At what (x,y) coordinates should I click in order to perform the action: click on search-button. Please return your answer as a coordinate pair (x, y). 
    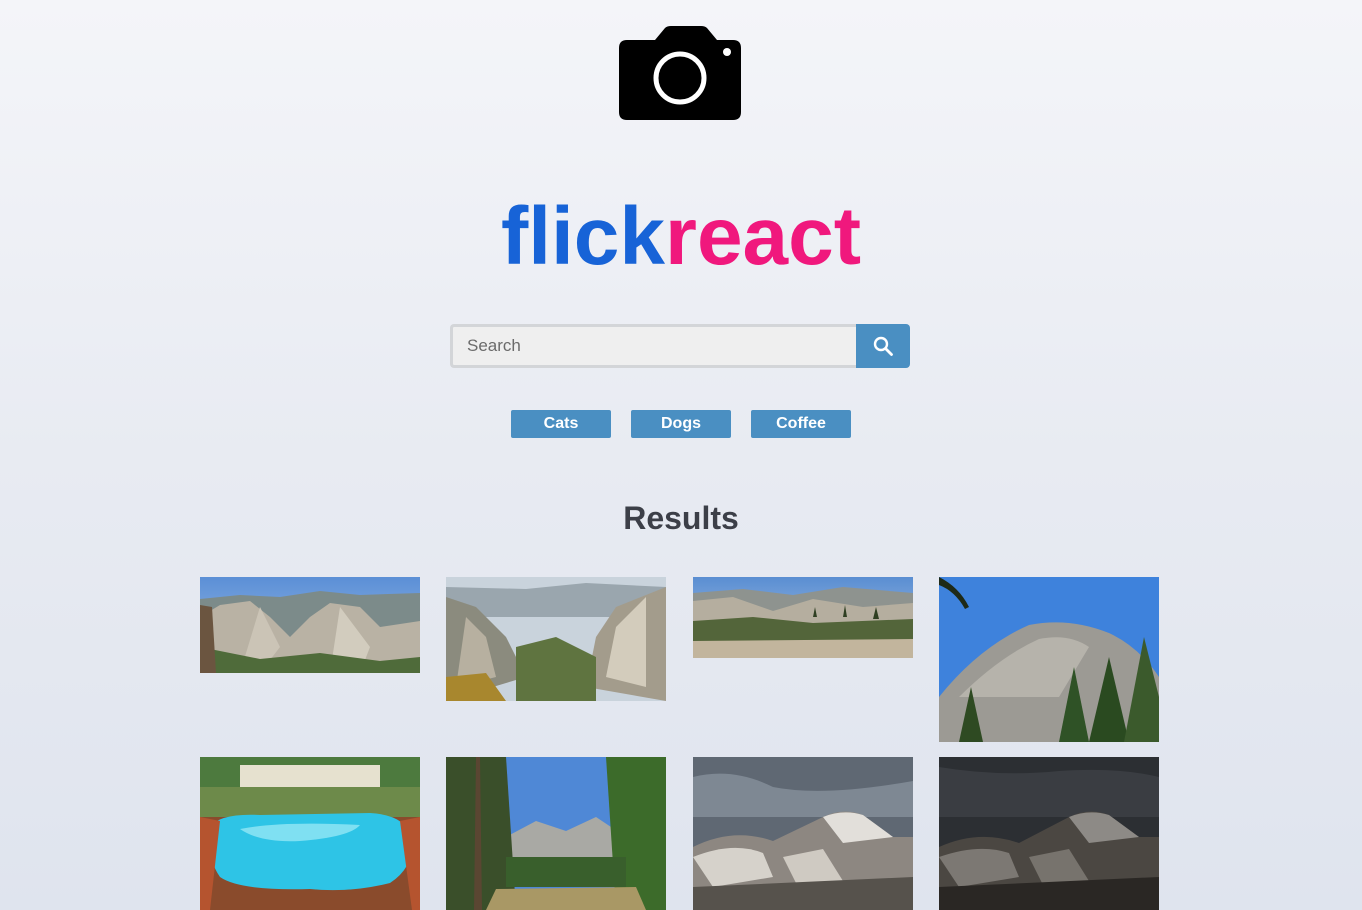
    Looking at the image, I should click on (883, 346).